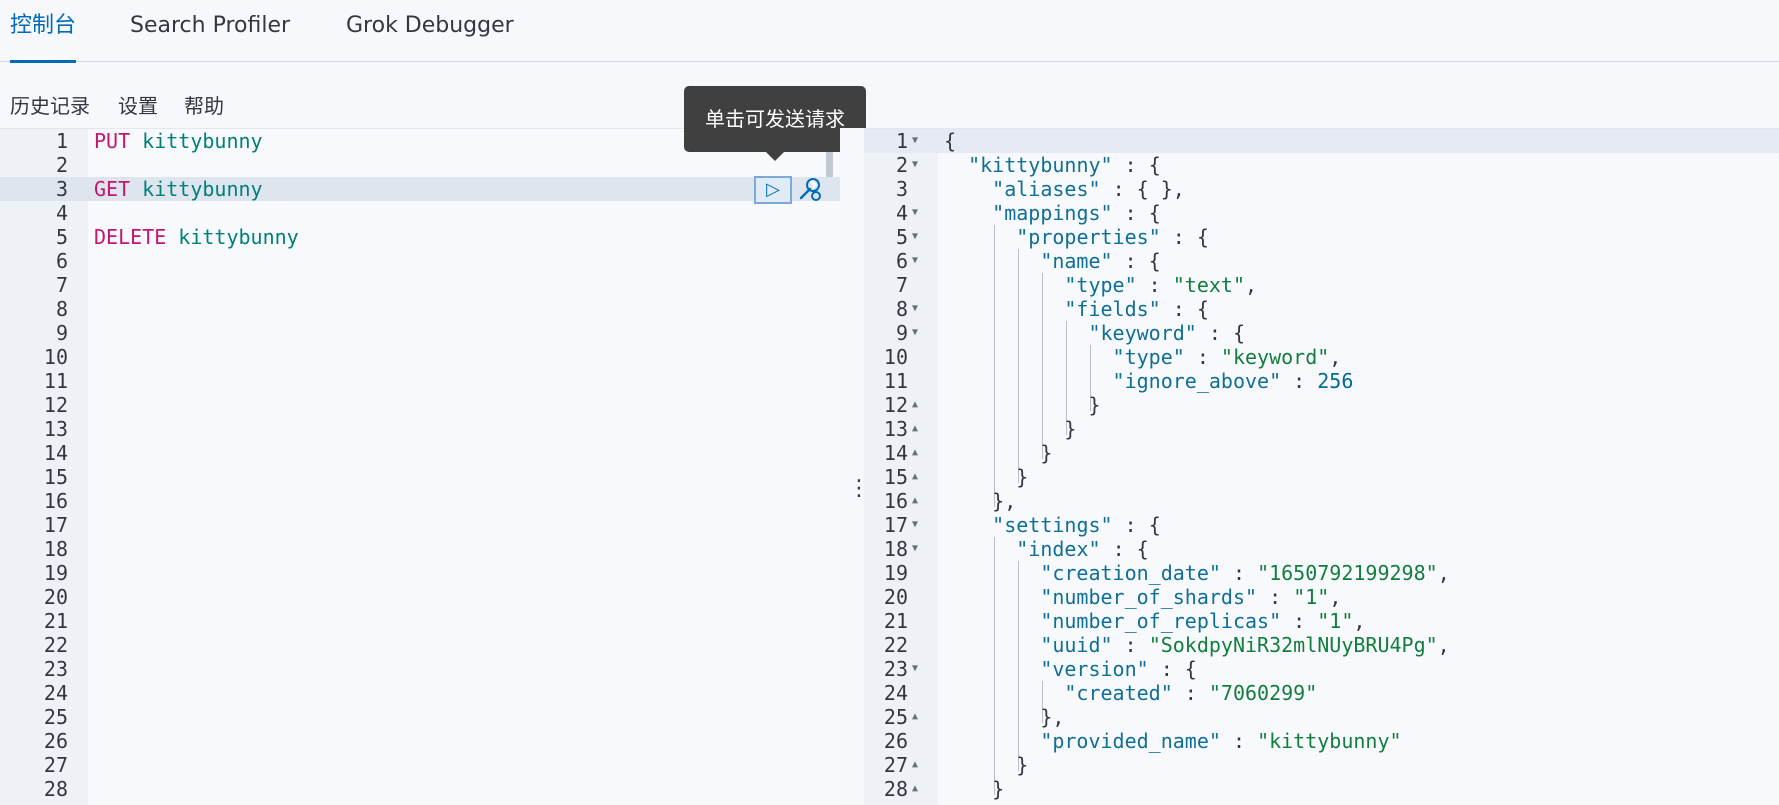 This screenshot has width=1779, height=805. Describe the element at coordinates (829, 164) in the screenshot. I see `request-scrollbar` at that location.